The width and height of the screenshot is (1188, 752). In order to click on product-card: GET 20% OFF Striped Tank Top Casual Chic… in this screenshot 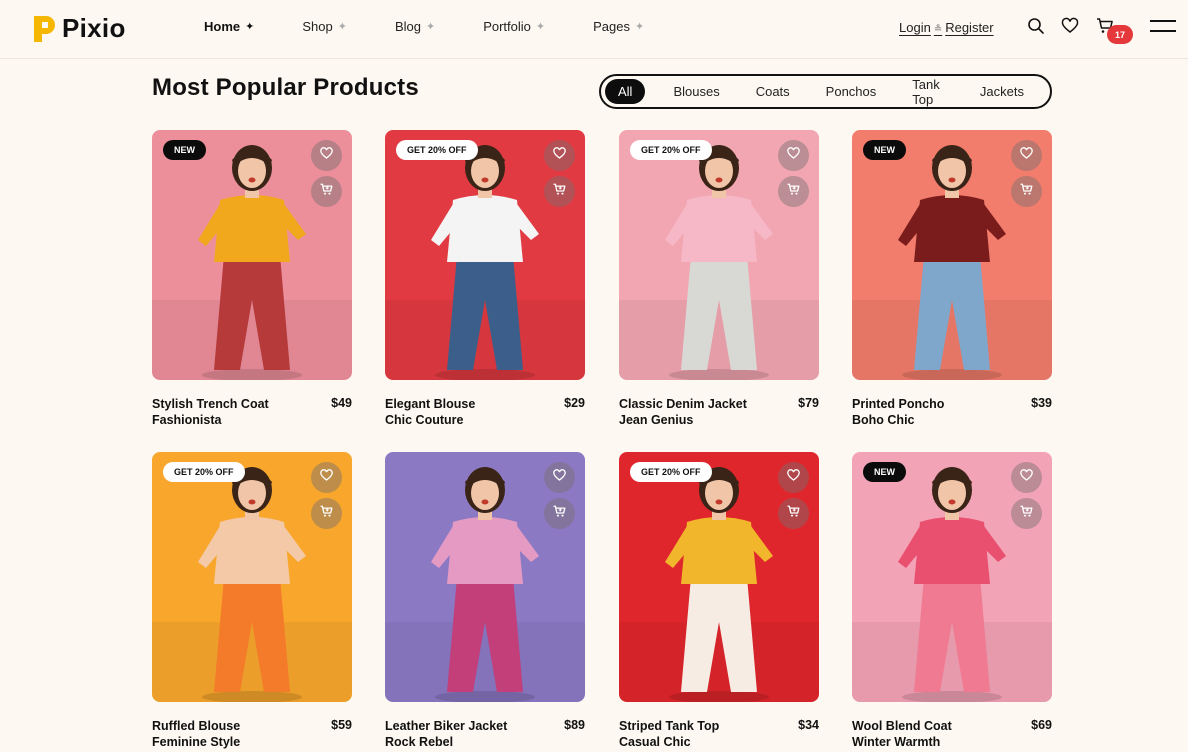, I will do `click(719, 602)`.